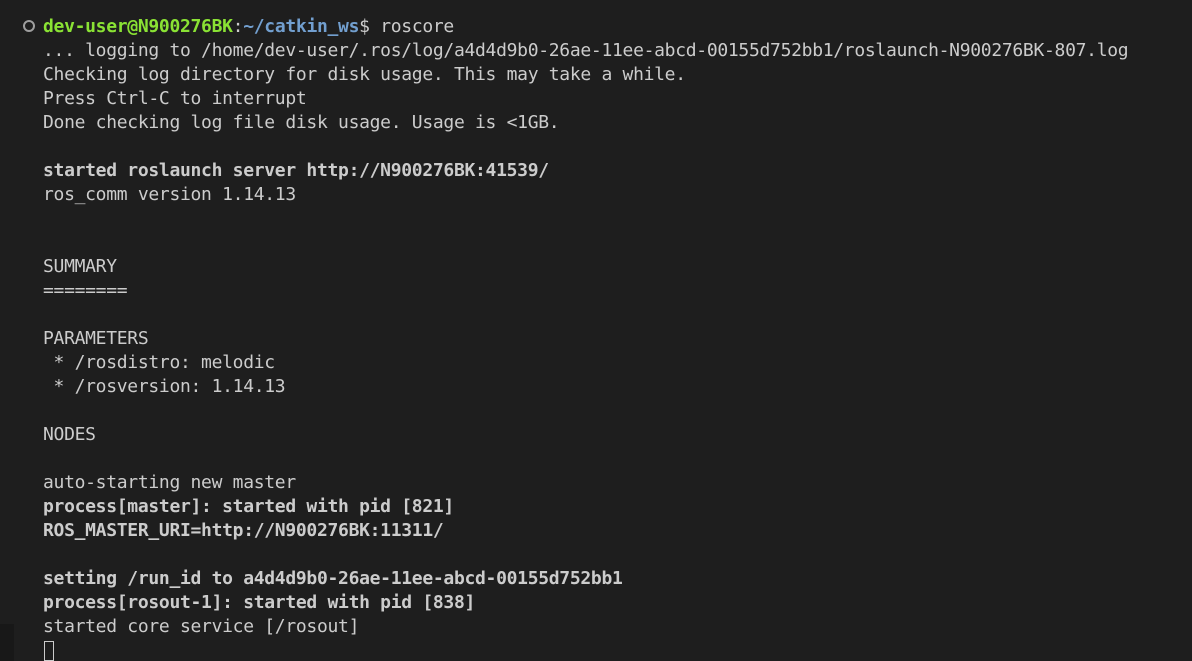 Image resolution: width=1192 pixels, height=661 pixels. What do you see at coordinates (29, 26) in the screenshot?
I see `command-status-icon` at bounding box center [29, 26].